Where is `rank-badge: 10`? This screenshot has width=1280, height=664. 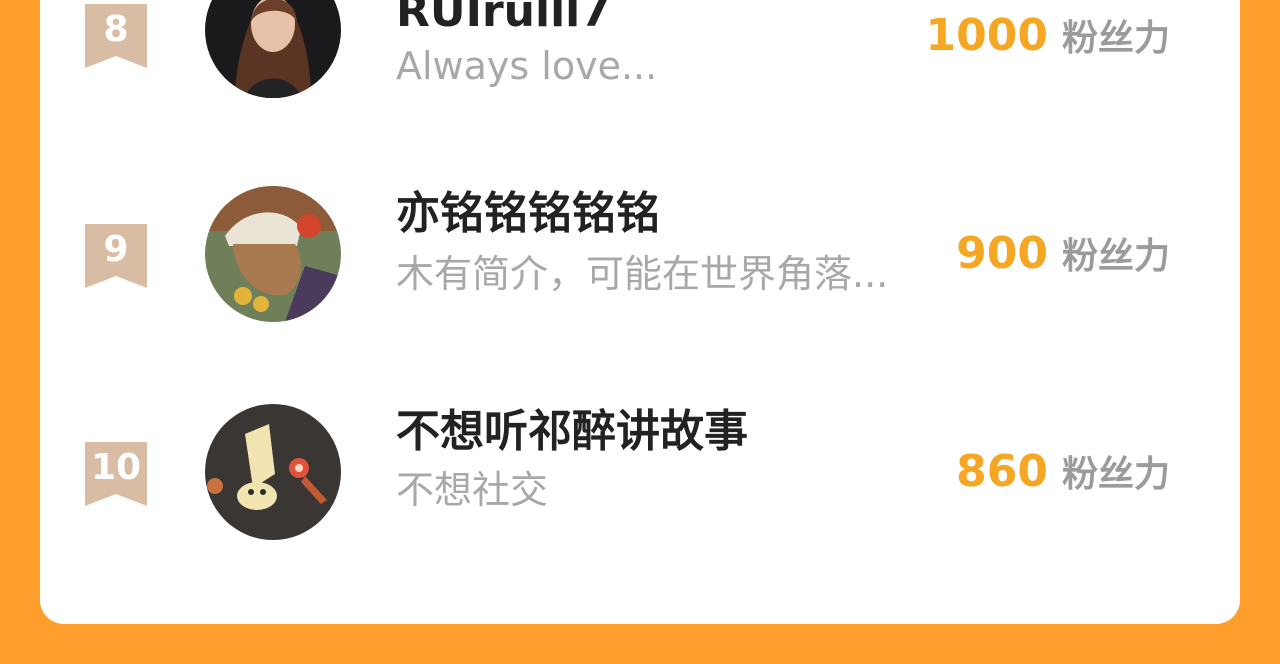
rank-badge: 10 is located at coordinates (116, 474).